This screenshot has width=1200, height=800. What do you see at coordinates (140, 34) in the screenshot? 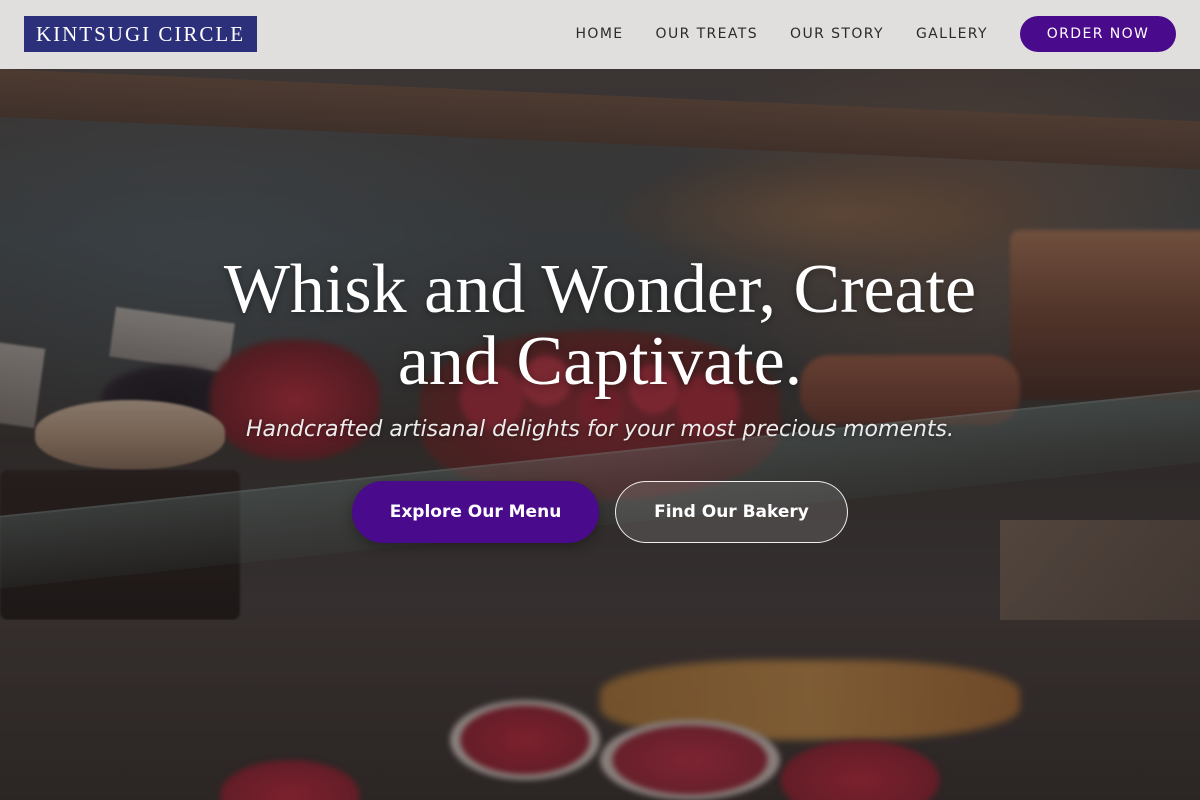
I see `logo: KINTSUGI CIRCLE` at bounding box center [140, 34].